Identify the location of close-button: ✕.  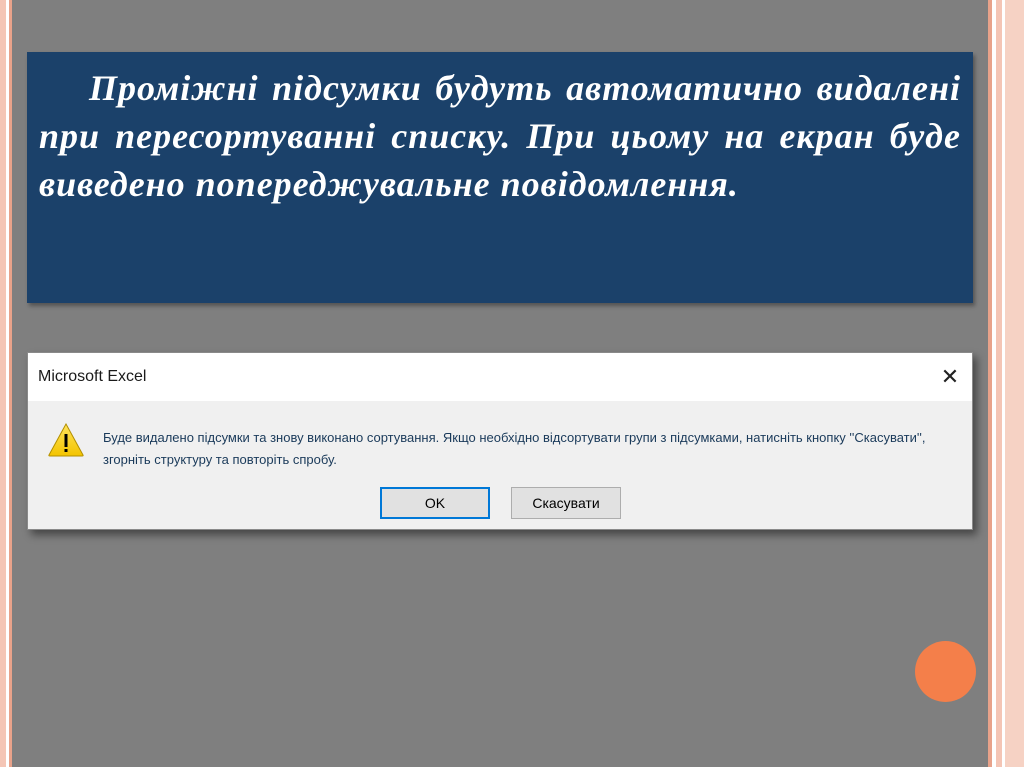
(950, 377).